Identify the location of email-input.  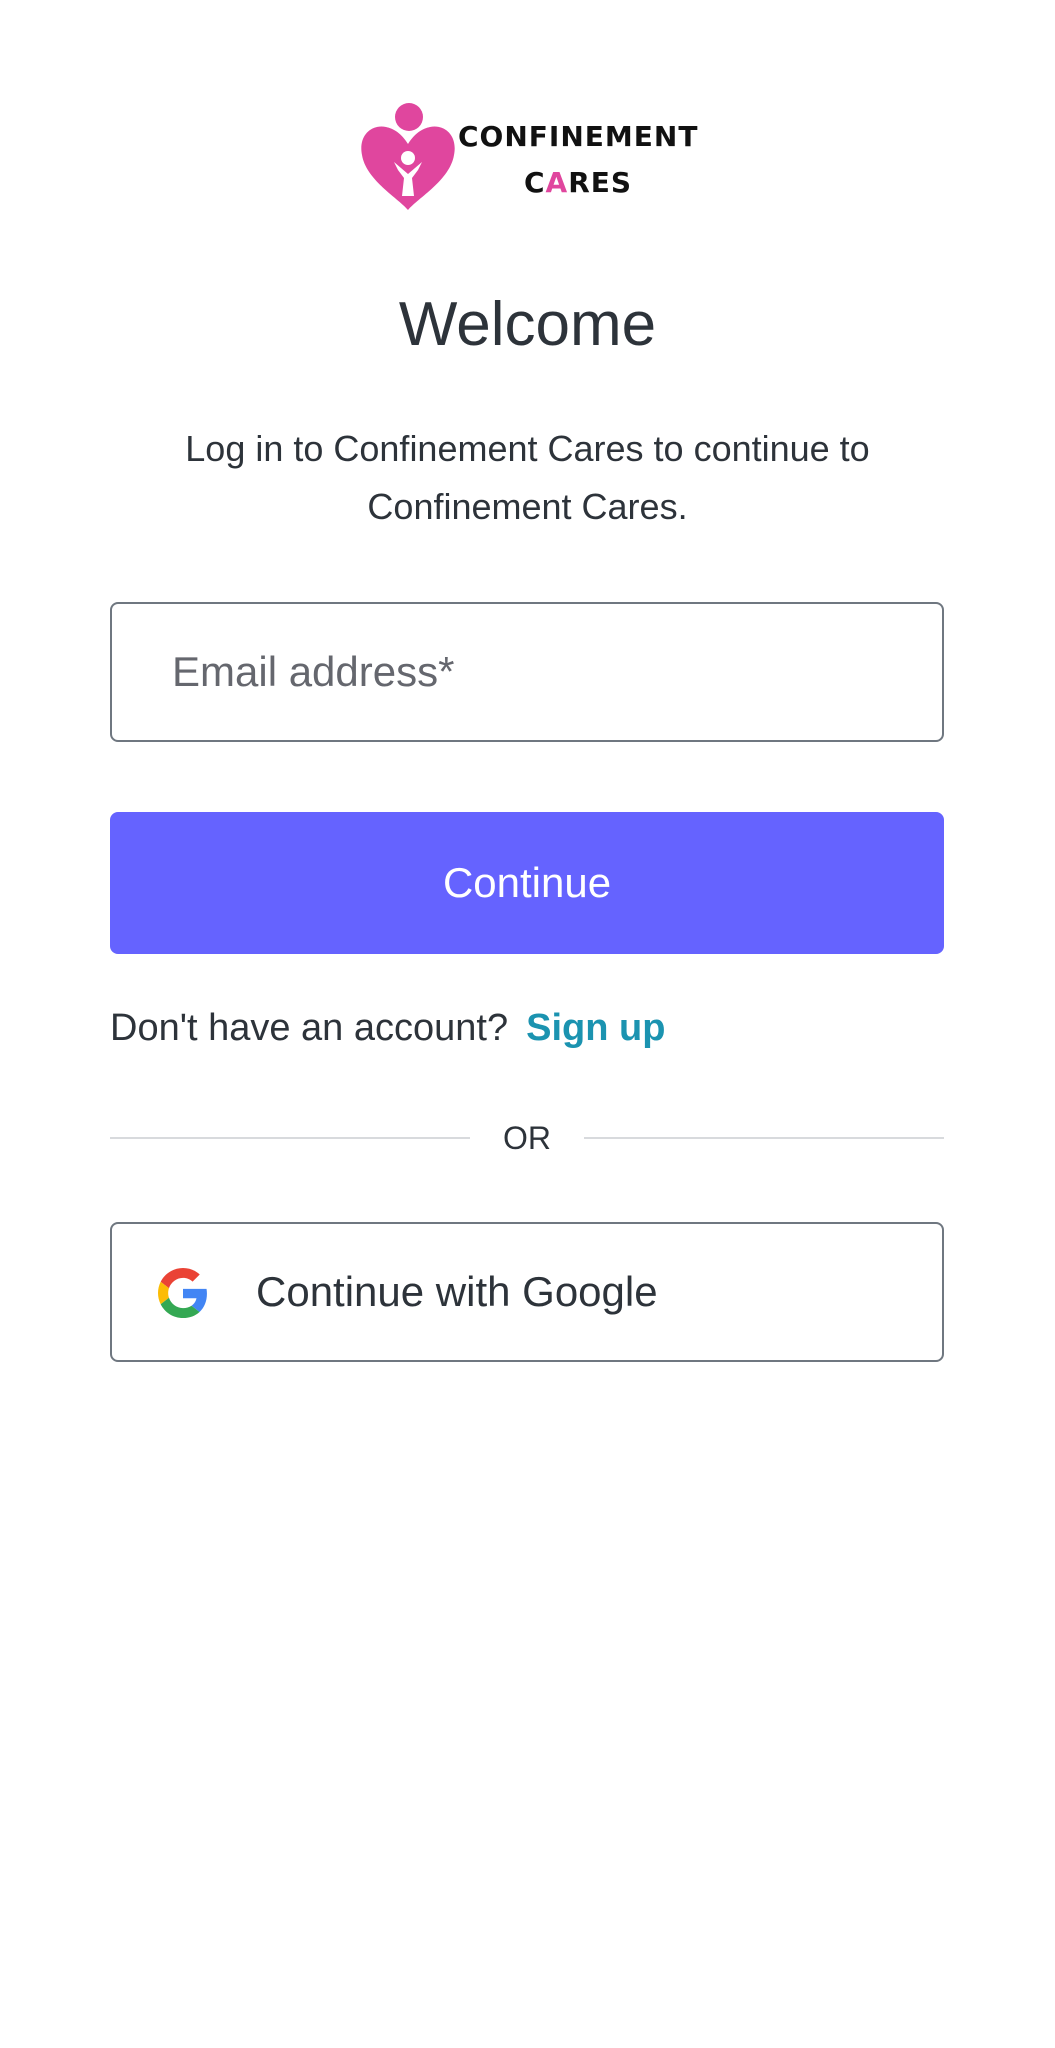
(527, 672).